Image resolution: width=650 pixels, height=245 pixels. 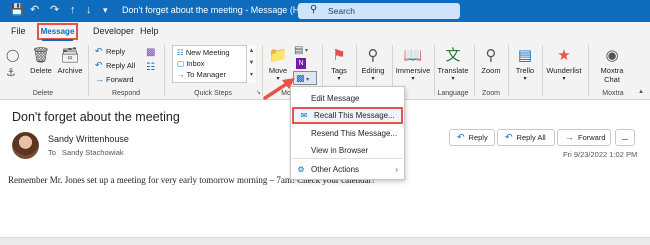 What do you see at coordinates (207, 52) in the screenshot?
I see `quick-step-label: New Meeting` at bounding box center [207, 52].